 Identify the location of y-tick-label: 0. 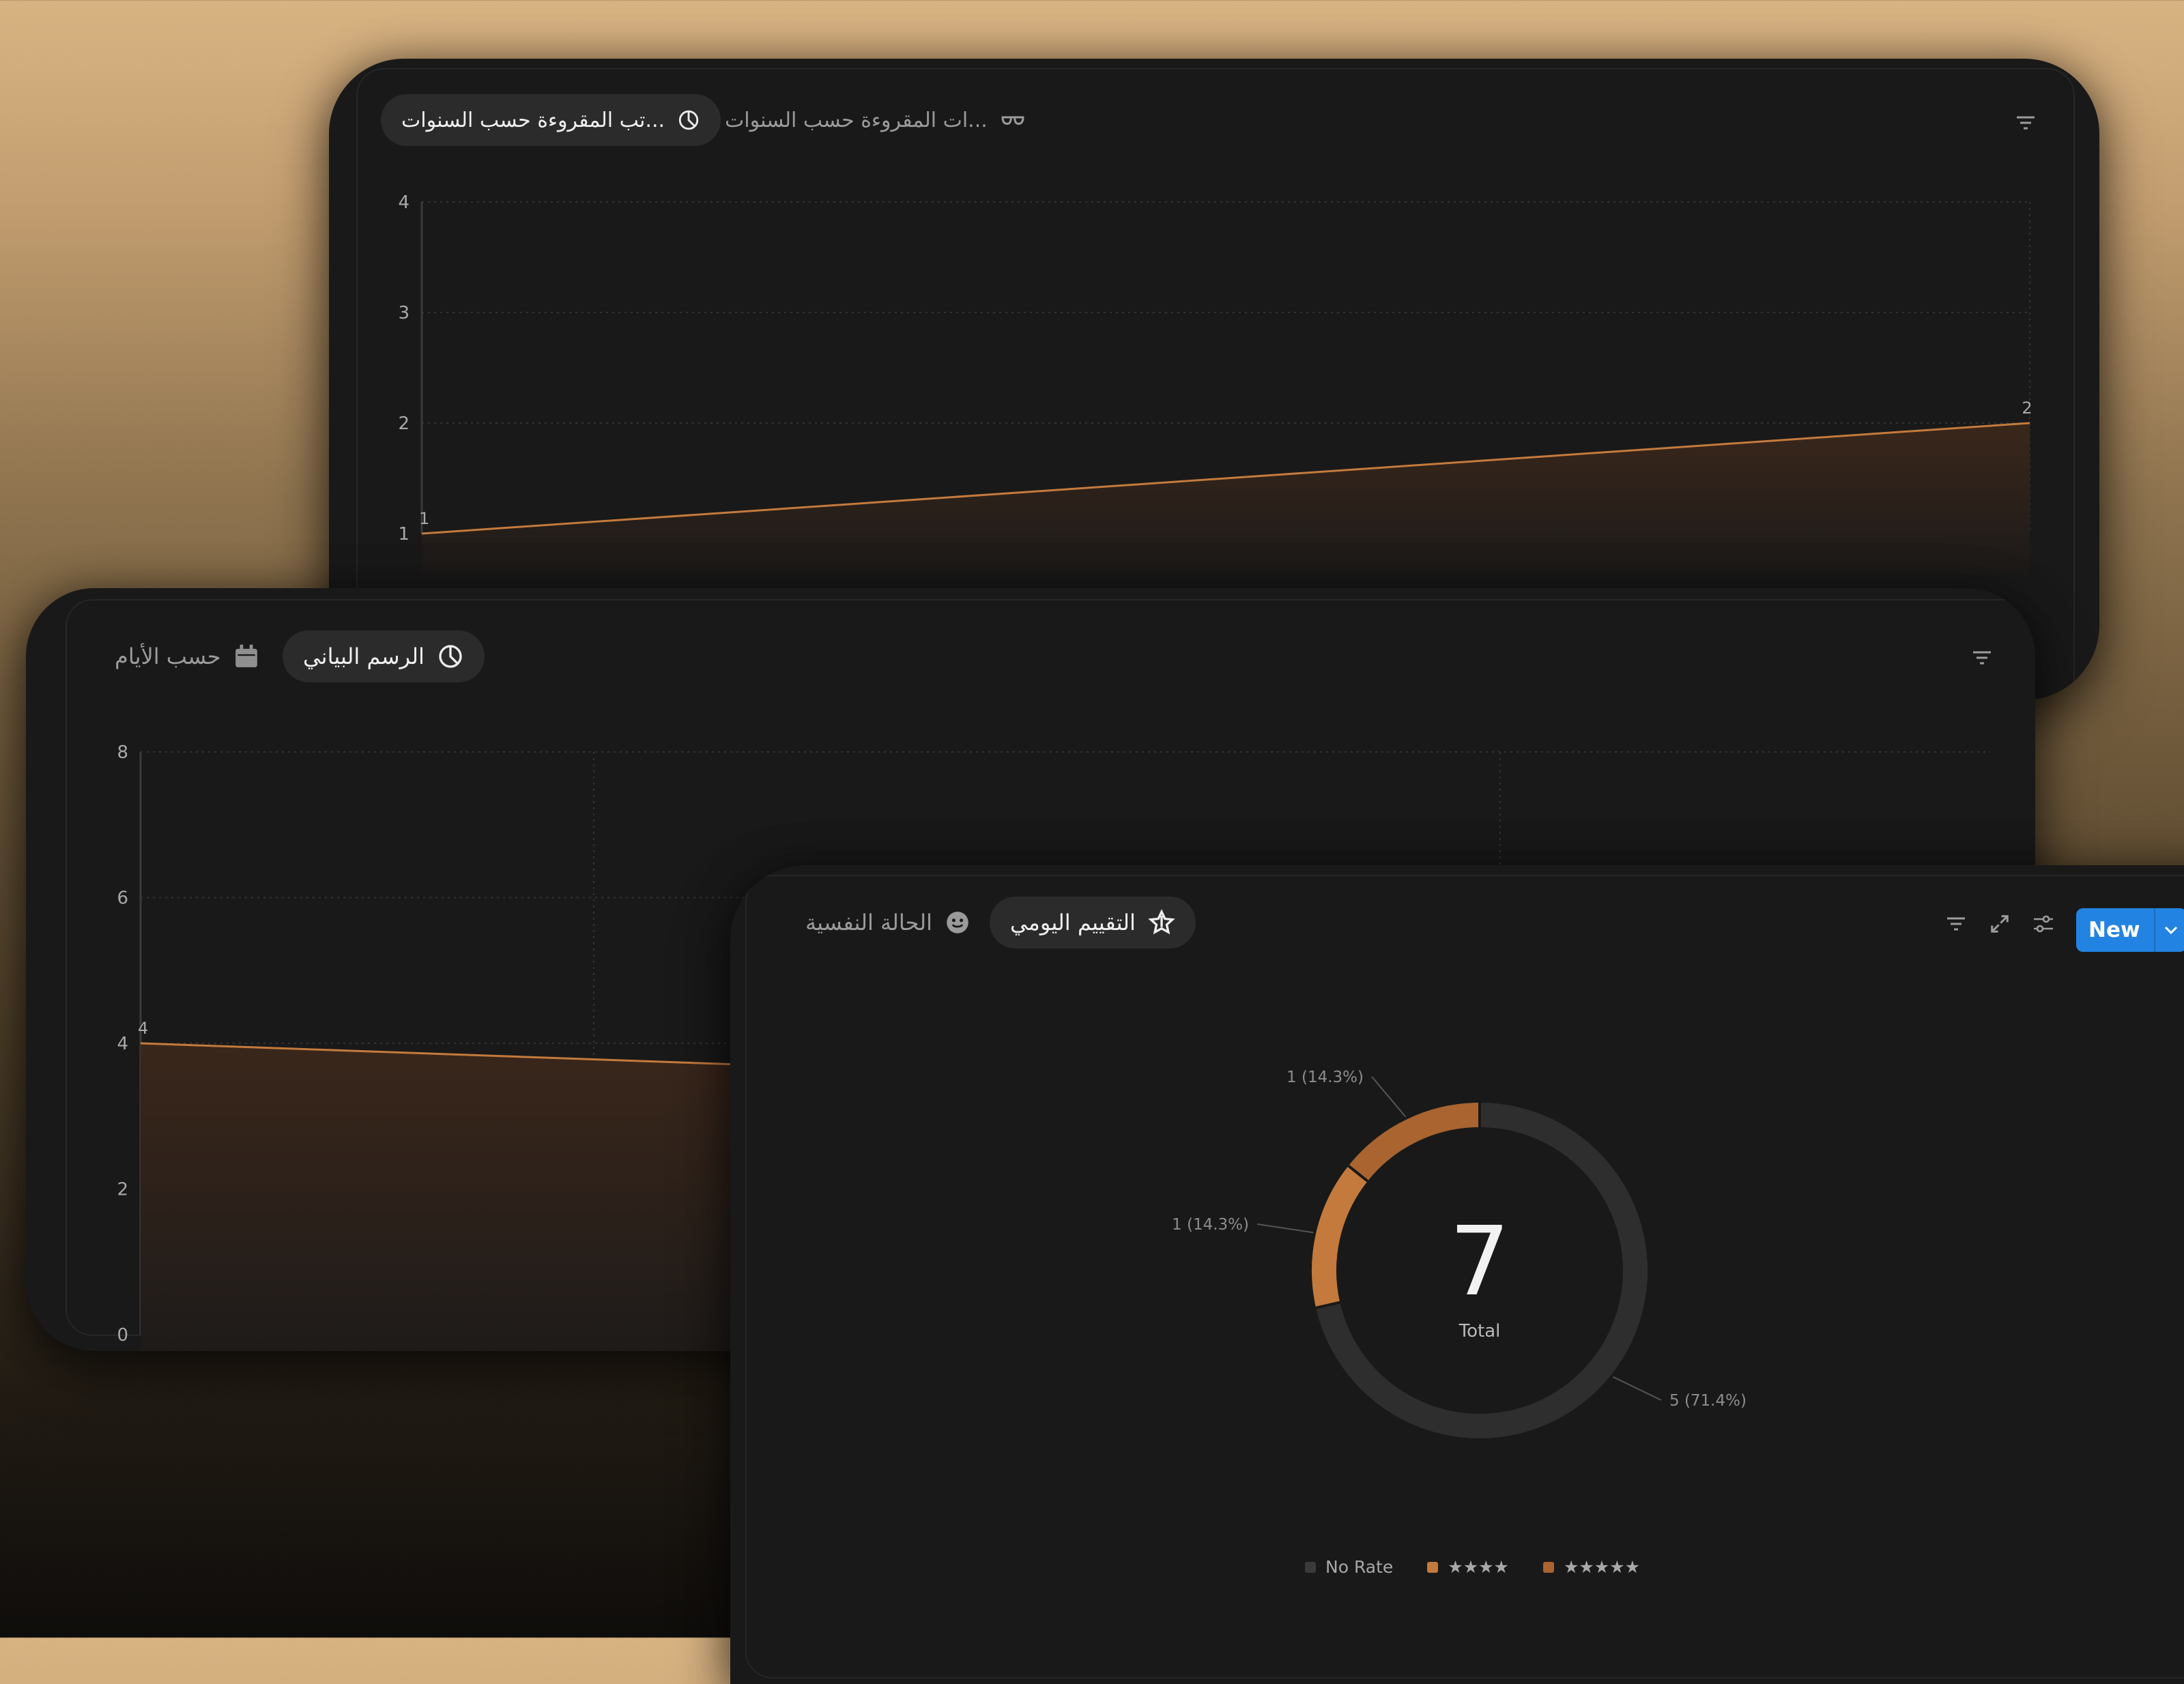
(122, 1335).